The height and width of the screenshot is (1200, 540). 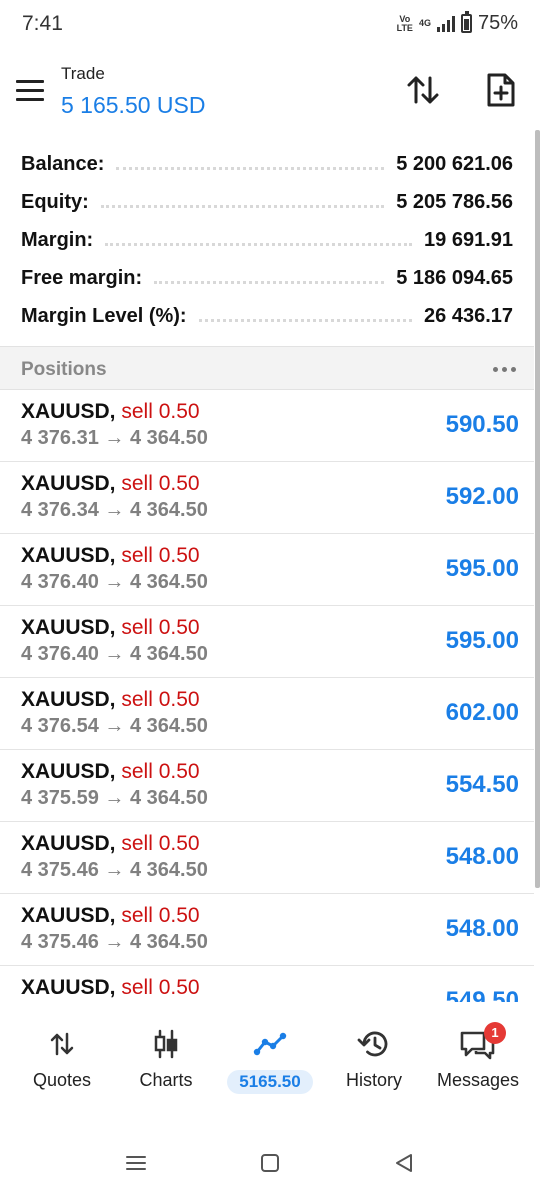 What do you see at coordinates (482, 994) in the screenshot?
I see `position-profit: 549.50` at bounding box center [482, 994].